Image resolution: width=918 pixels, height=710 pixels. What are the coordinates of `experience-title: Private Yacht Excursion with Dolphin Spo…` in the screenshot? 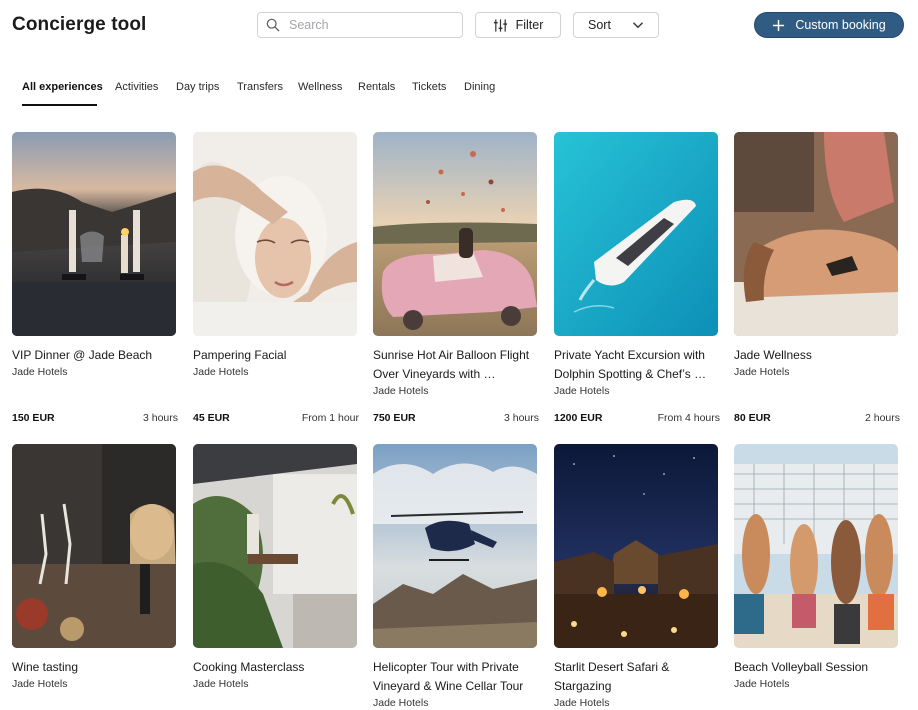 It's located at (637, 364).